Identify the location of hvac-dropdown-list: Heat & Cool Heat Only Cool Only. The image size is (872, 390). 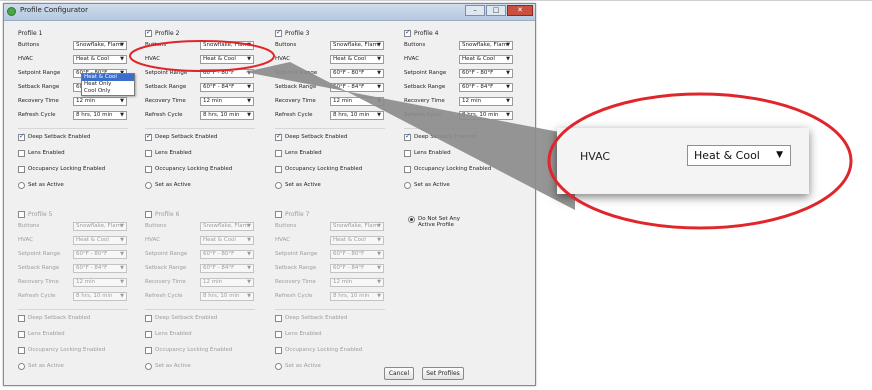
(108, 84).